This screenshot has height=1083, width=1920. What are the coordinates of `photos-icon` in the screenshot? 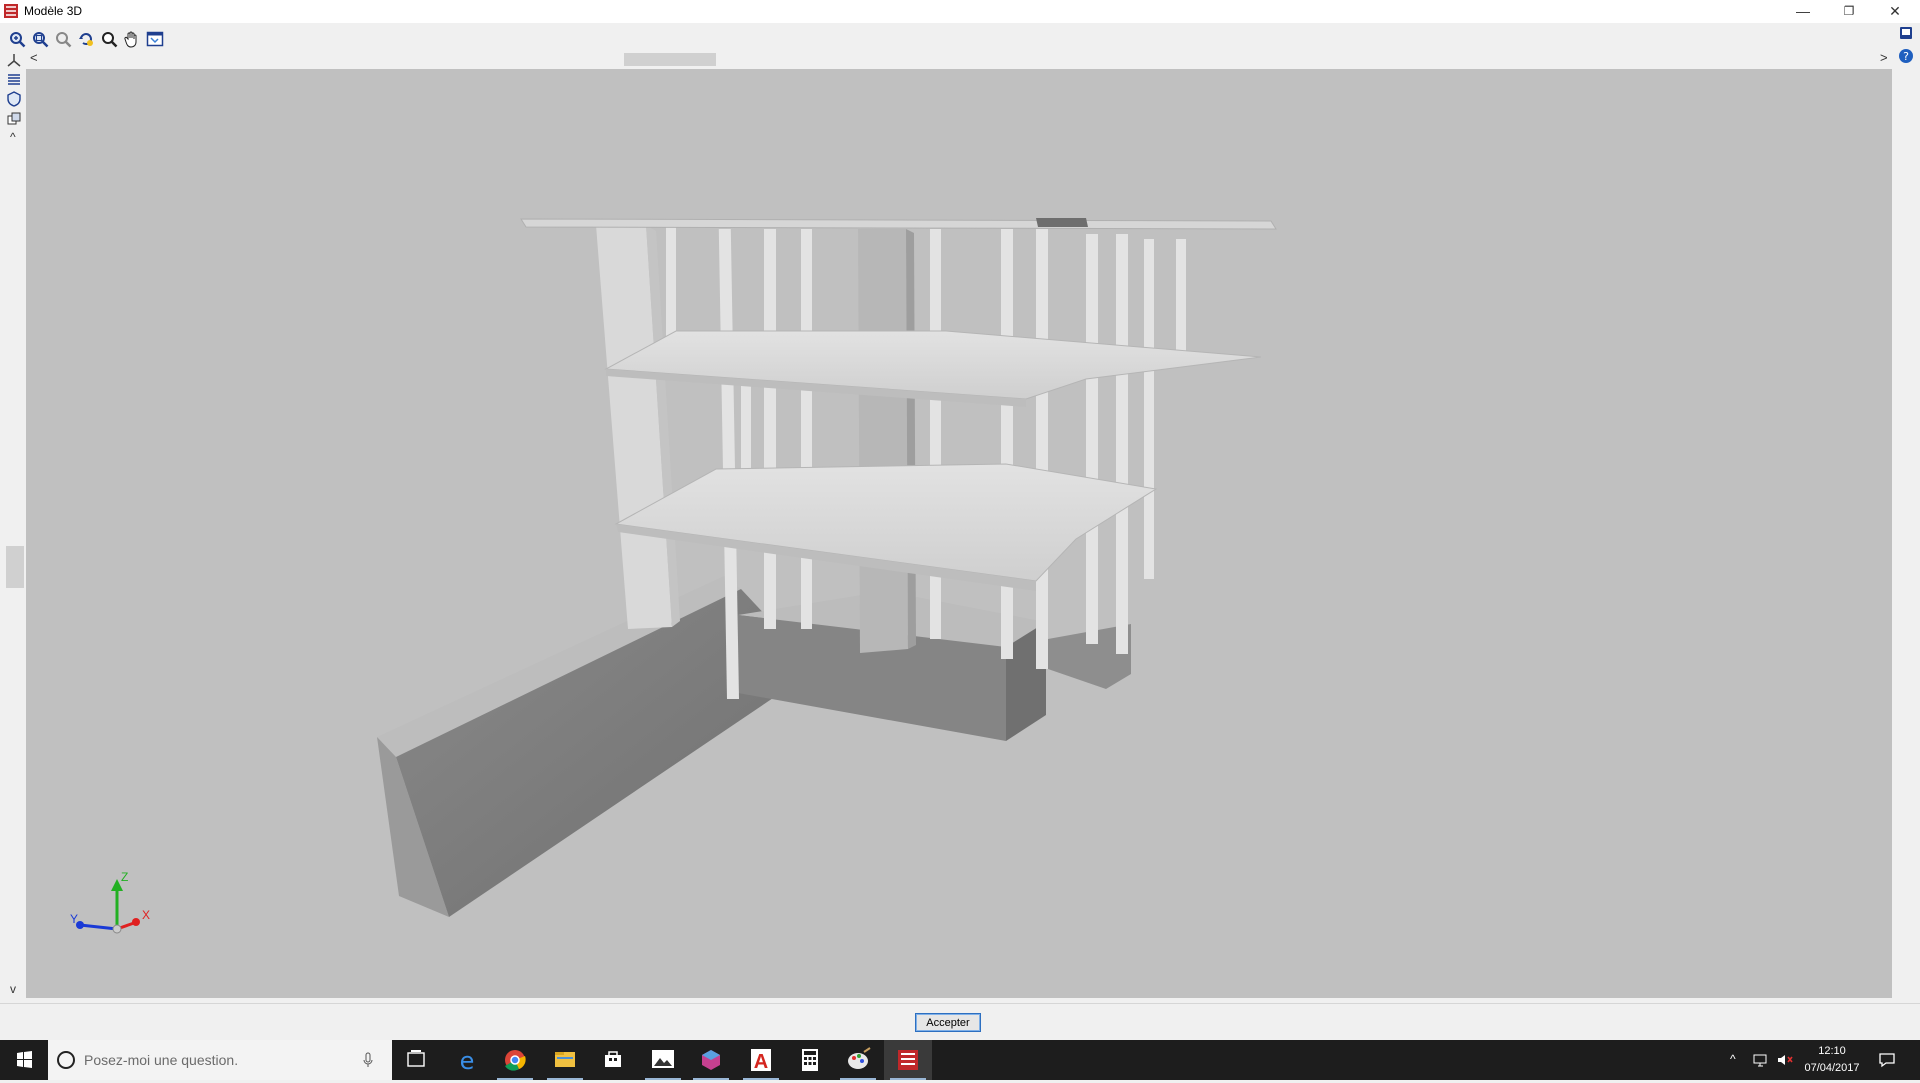 It's located at (663, 1060).